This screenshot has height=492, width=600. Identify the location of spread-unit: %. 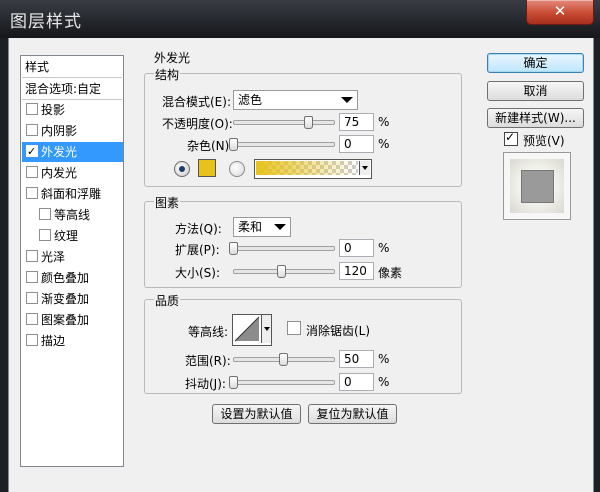
(384, 248).